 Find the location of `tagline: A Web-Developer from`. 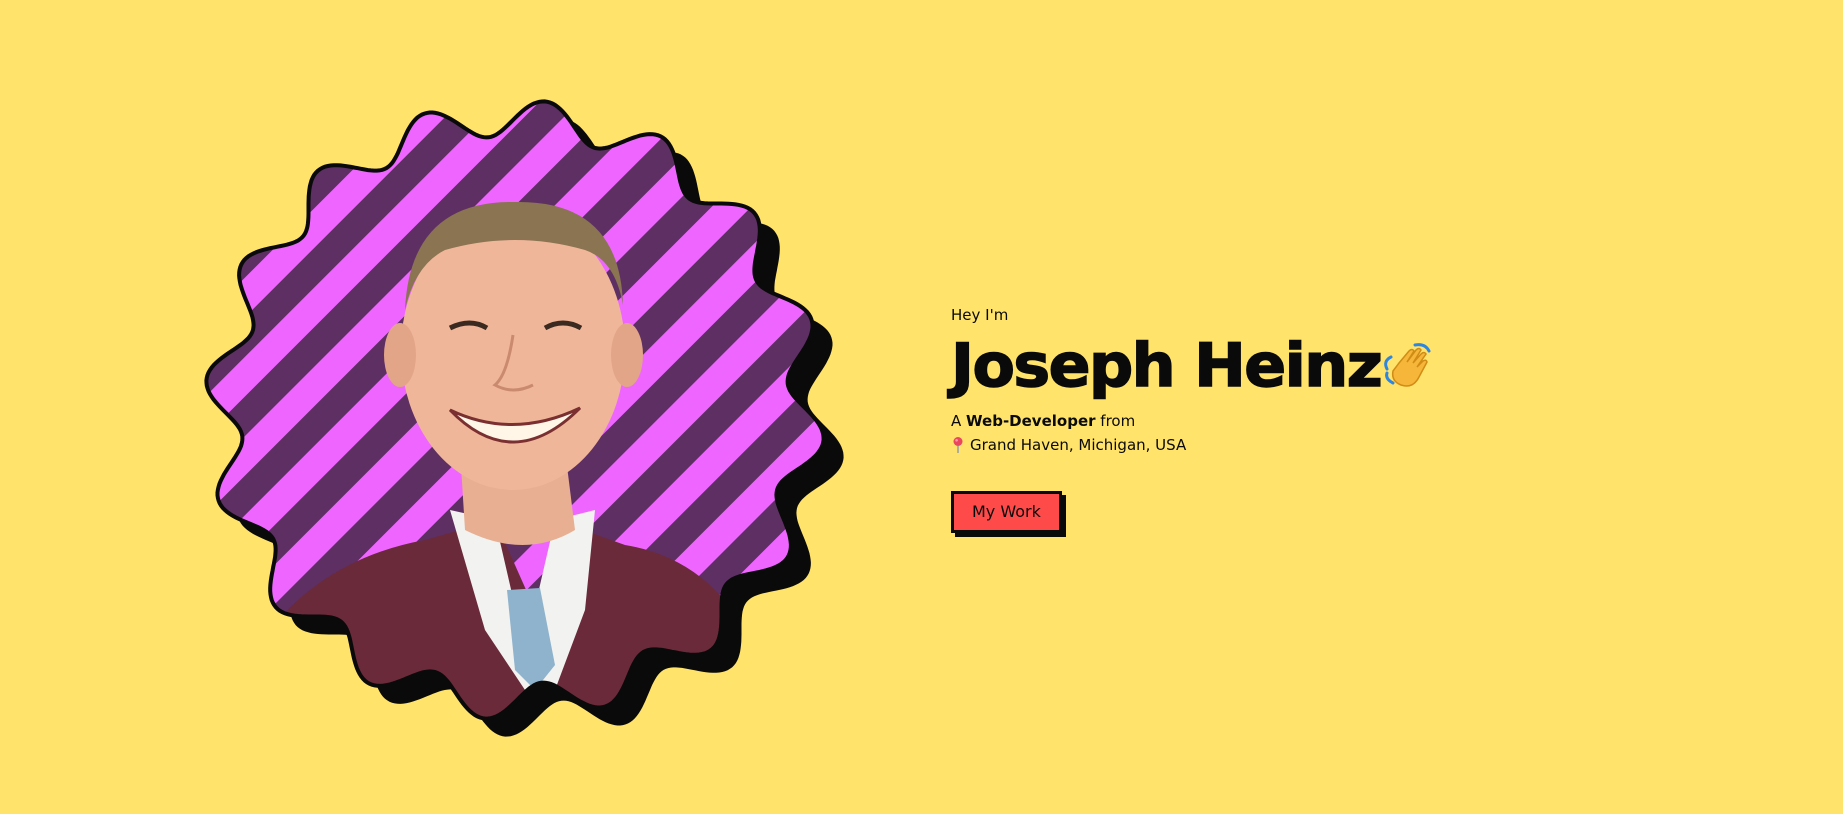

tagline: A Web-Developer from is located at coordinates (1301, 421).